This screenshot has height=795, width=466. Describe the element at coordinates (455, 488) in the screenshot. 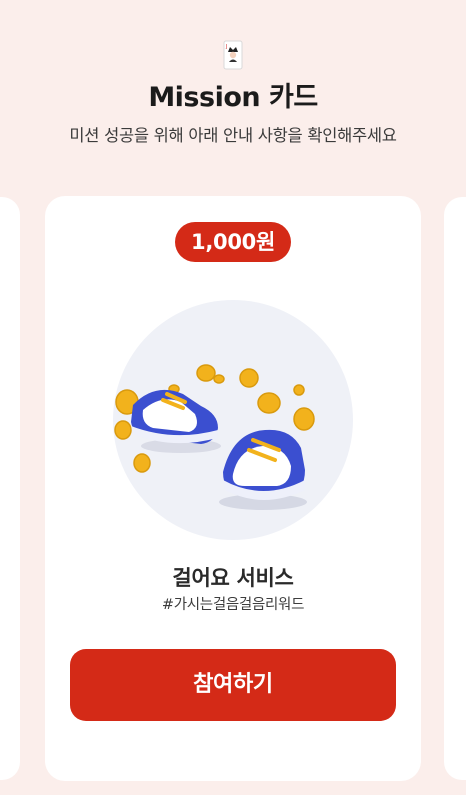

I see `next-card-peek` at that location.